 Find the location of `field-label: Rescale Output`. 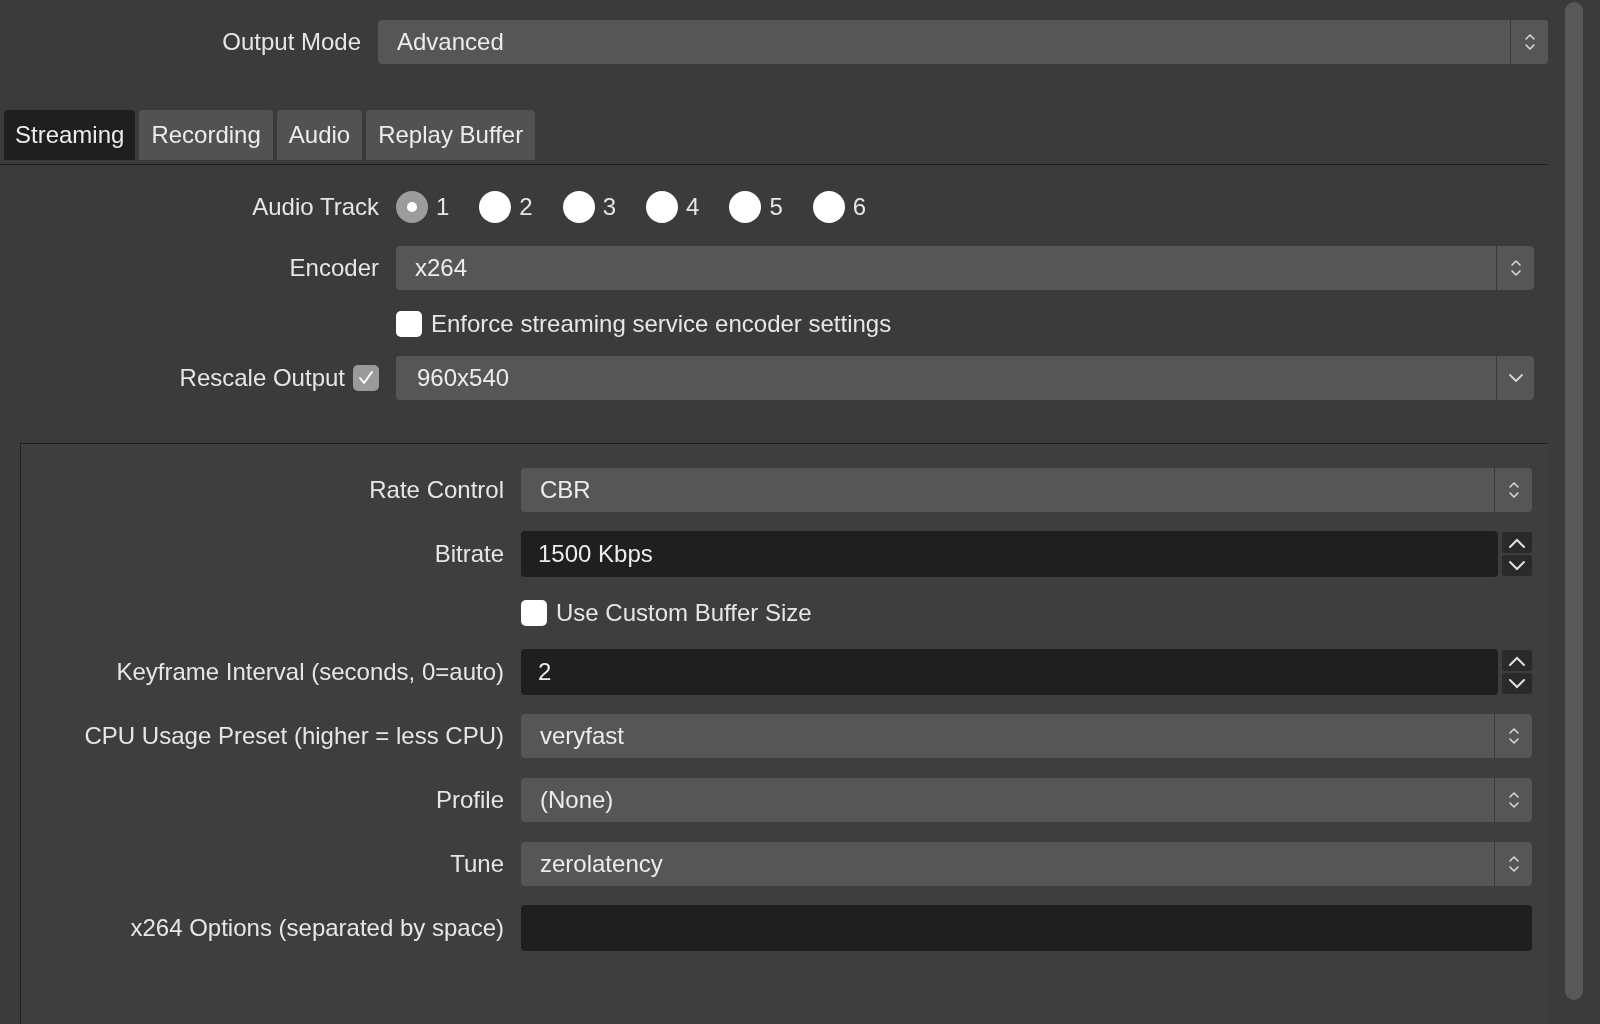

field-label: Rescale Output is located at coordinates (262, 378).